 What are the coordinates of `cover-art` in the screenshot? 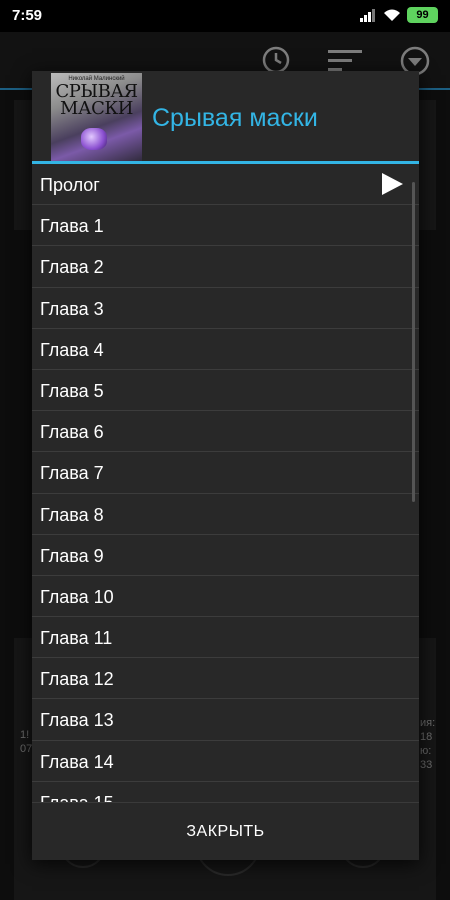 It's located at (94, 139).